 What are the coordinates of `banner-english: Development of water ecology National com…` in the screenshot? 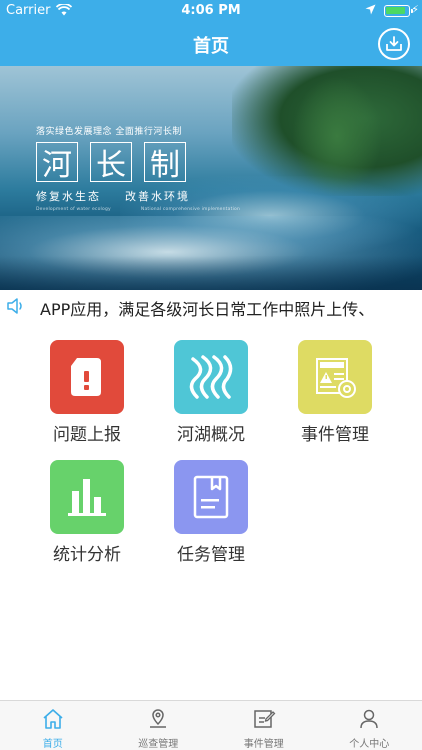 It's located at (153, 209).